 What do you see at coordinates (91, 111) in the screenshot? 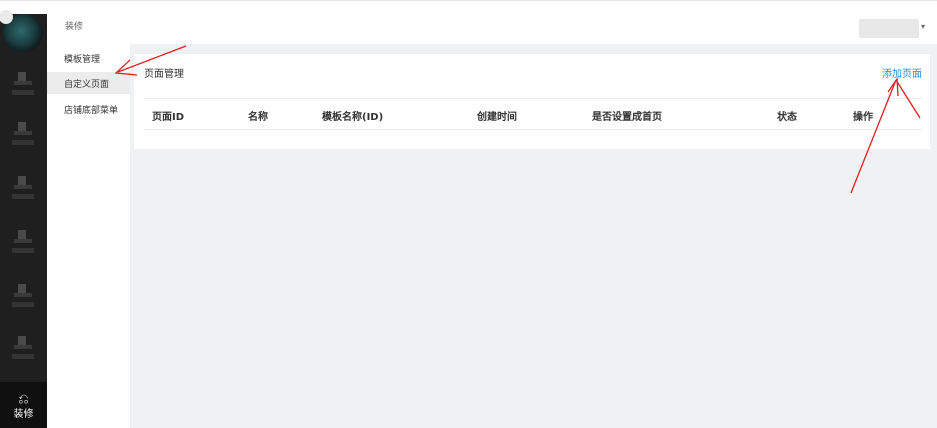
I see `submenu-item-label: 店铺底部菜单` at bounding box center [91, 111].